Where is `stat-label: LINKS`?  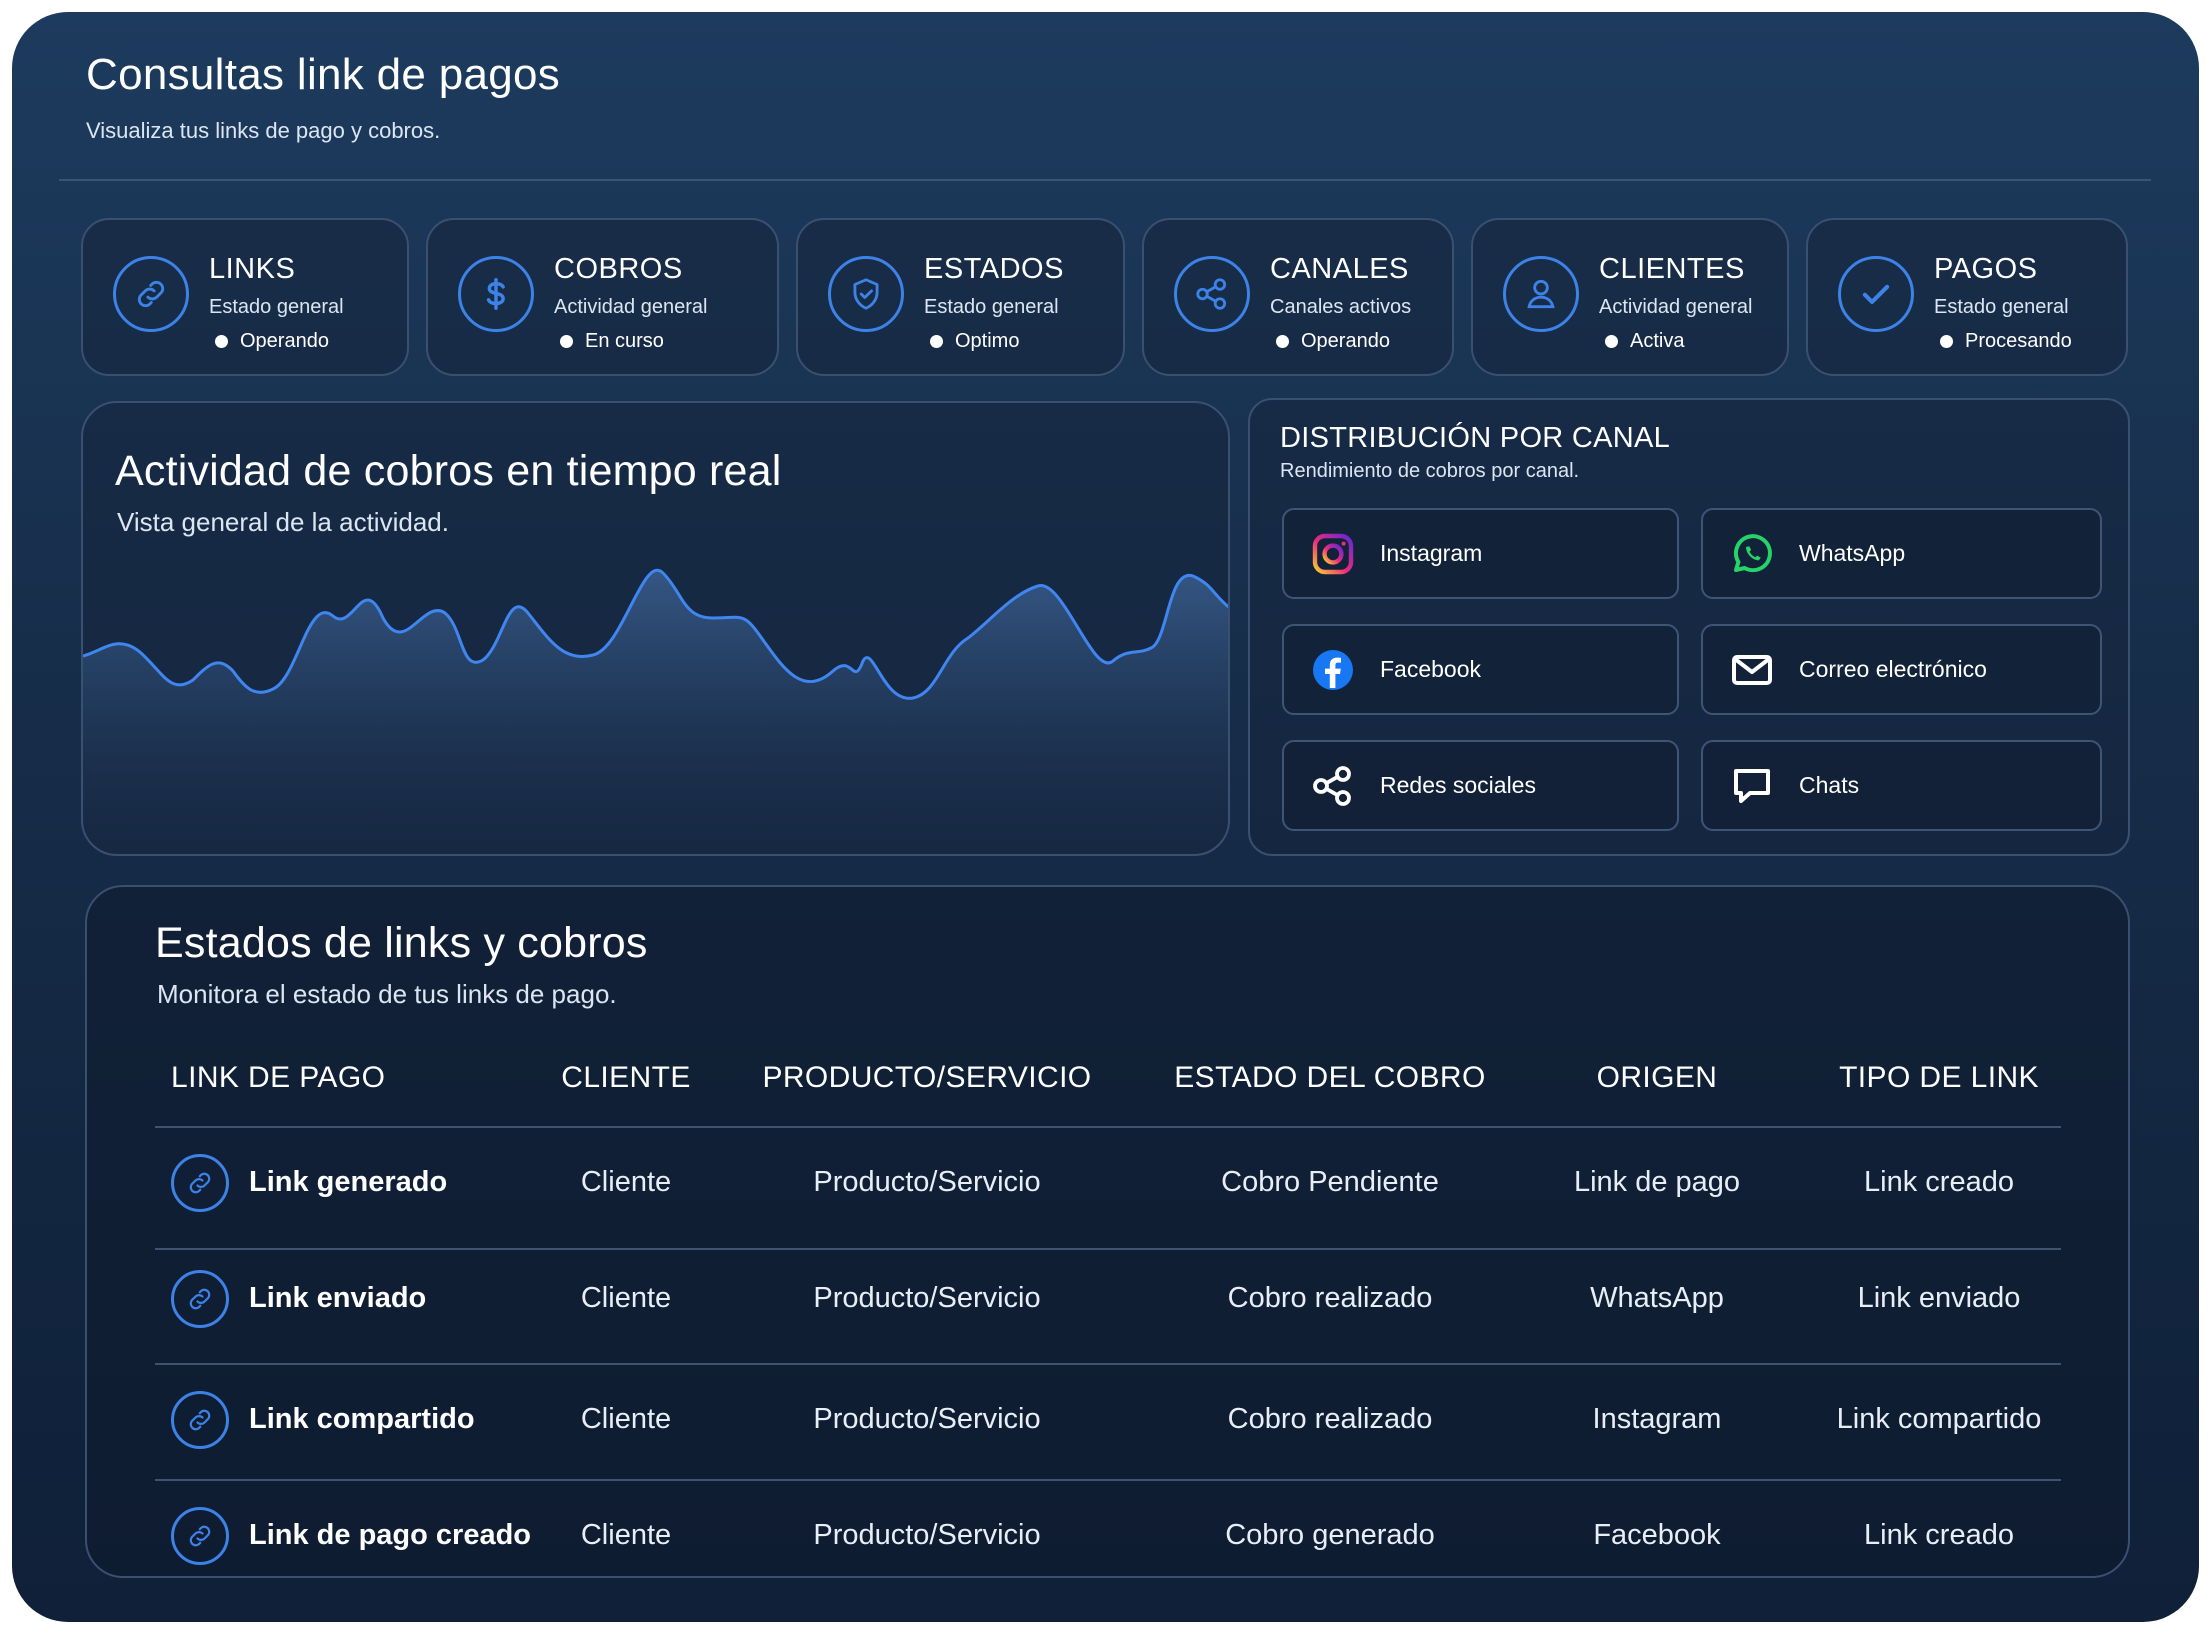
stat-label: LINKS is located at coordinates (252, 269).